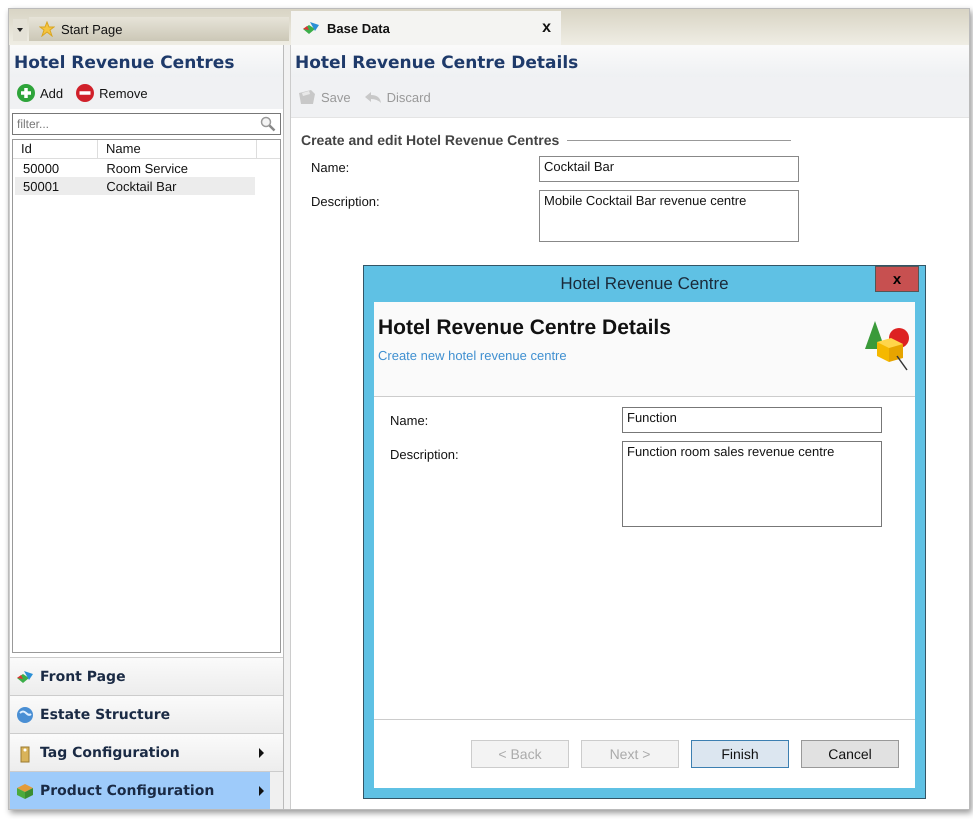  What do you see at coordinates (55, 149) in the screenshot?
I see `column-header: Id` at bounding box center [55, 149].